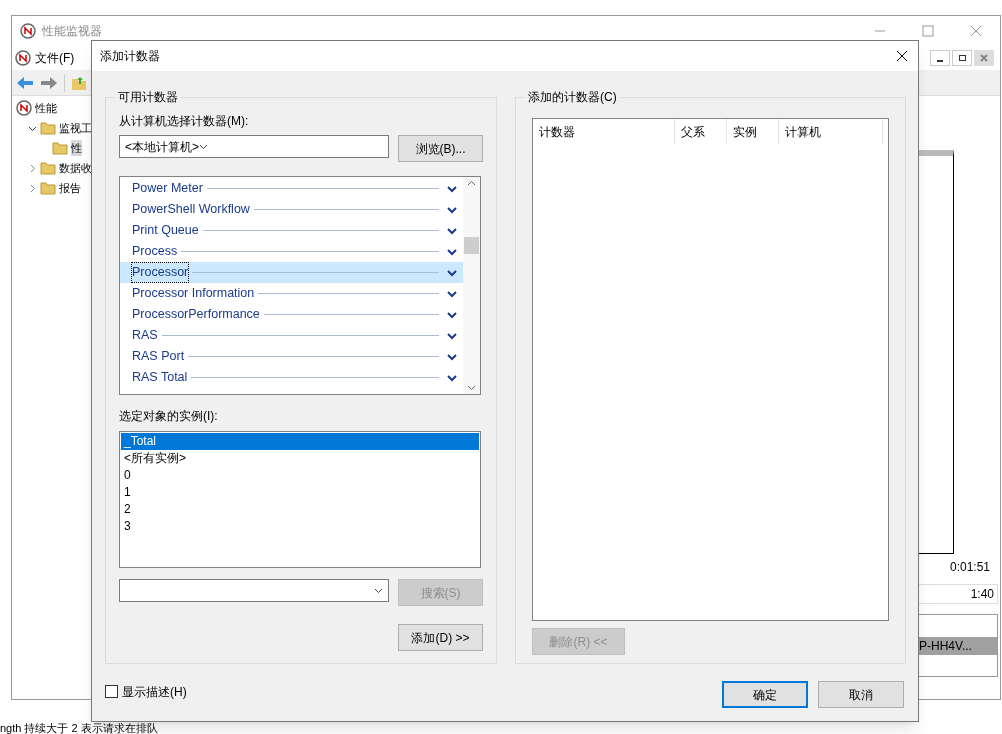  I want to click on counter-item: RAS, so click(291, 335).